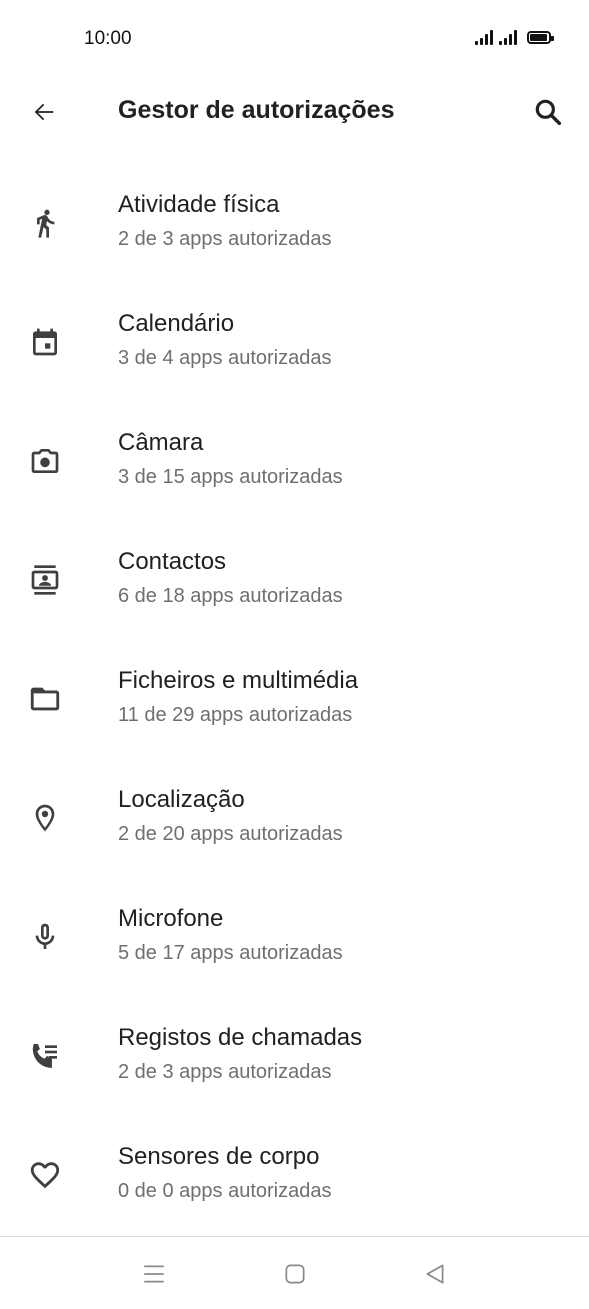 This screenshot has width=589, height=1309. Describe the element at coordinates (294, 40) in the screenshot. I see `status-bar: 10:00` at that location.